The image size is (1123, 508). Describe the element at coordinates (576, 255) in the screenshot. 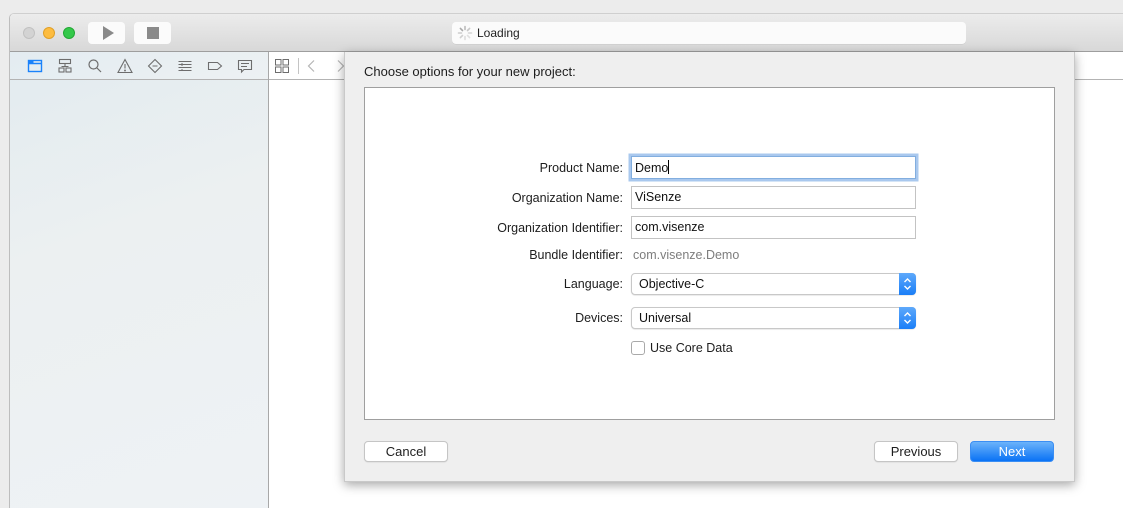

I see `bundle-identifier-label: Bundle Identifier:` at that location.